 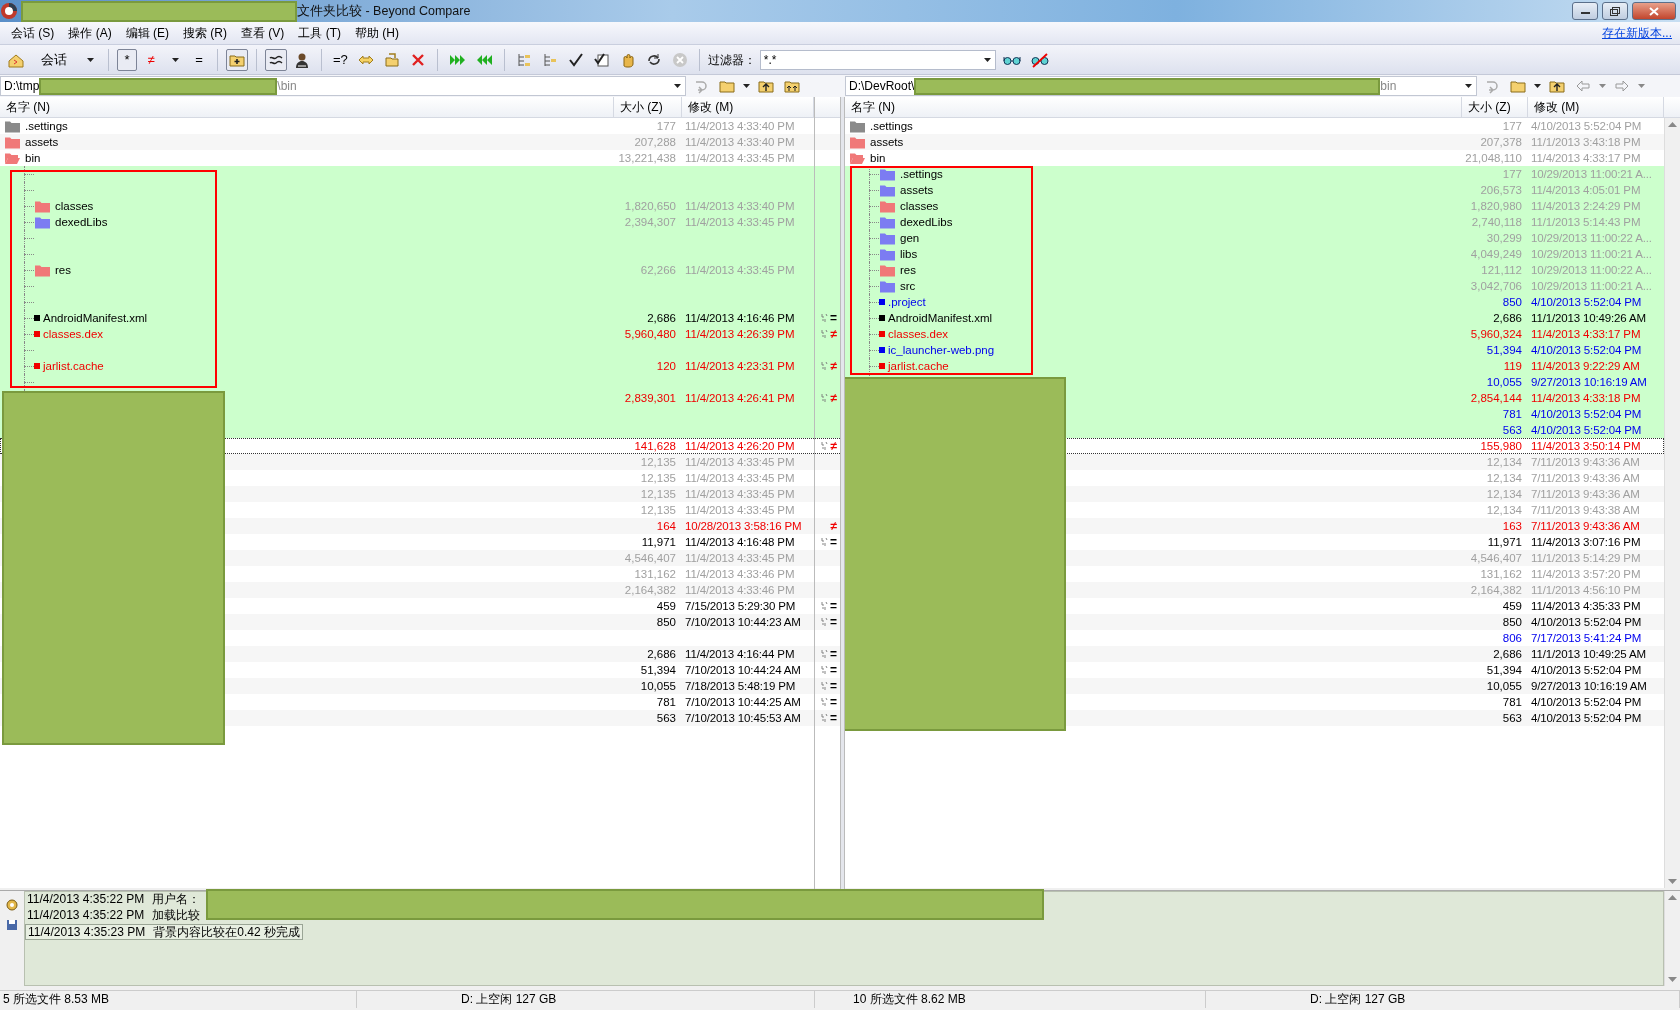 I want to click on size-cell-text: 2,686, so click(x=661, y=318).